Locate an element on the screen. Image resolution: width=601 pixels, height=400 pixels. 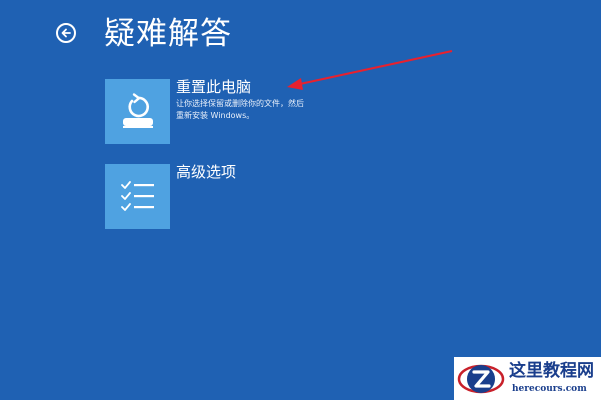
advanced-options-tile is located at coordinates (137, 196).